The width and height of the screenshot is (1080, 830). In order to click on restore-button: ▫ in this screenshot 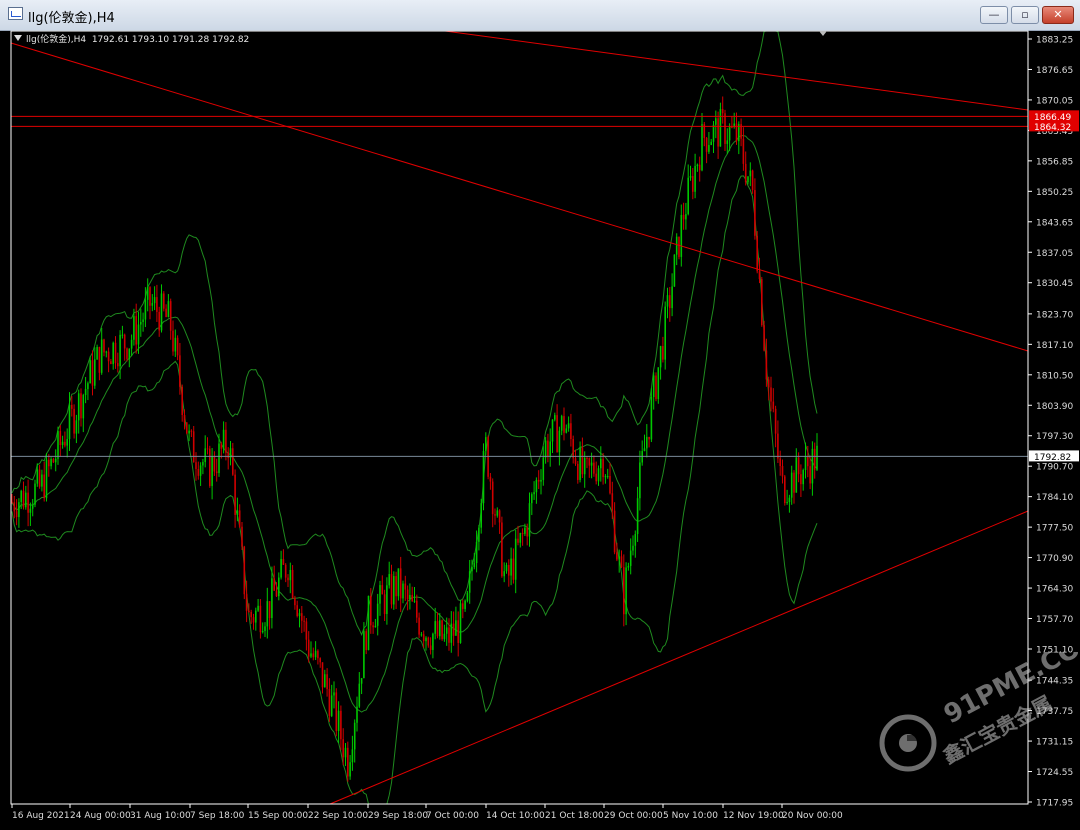, I will do `click(1025, 15)`.